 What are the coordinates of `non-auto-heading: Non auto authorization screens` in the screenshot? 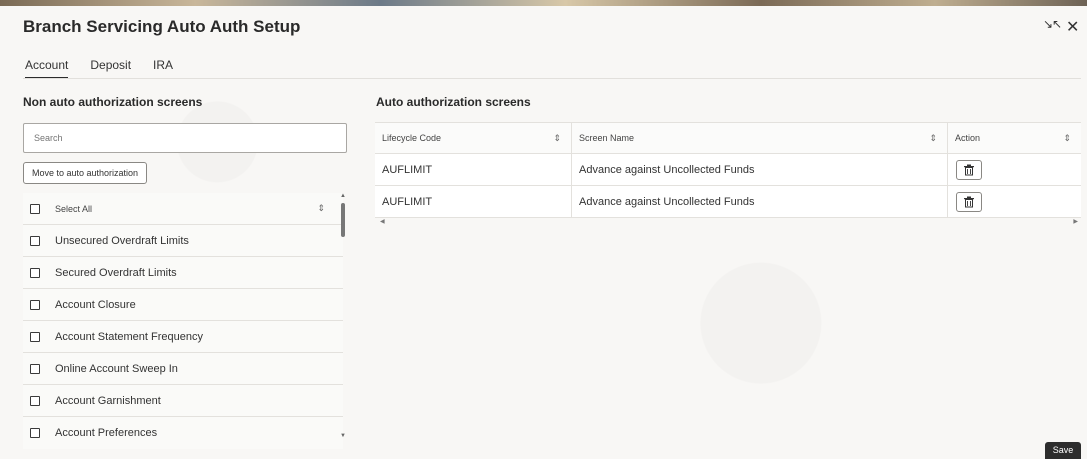 It's located at (113, 102).